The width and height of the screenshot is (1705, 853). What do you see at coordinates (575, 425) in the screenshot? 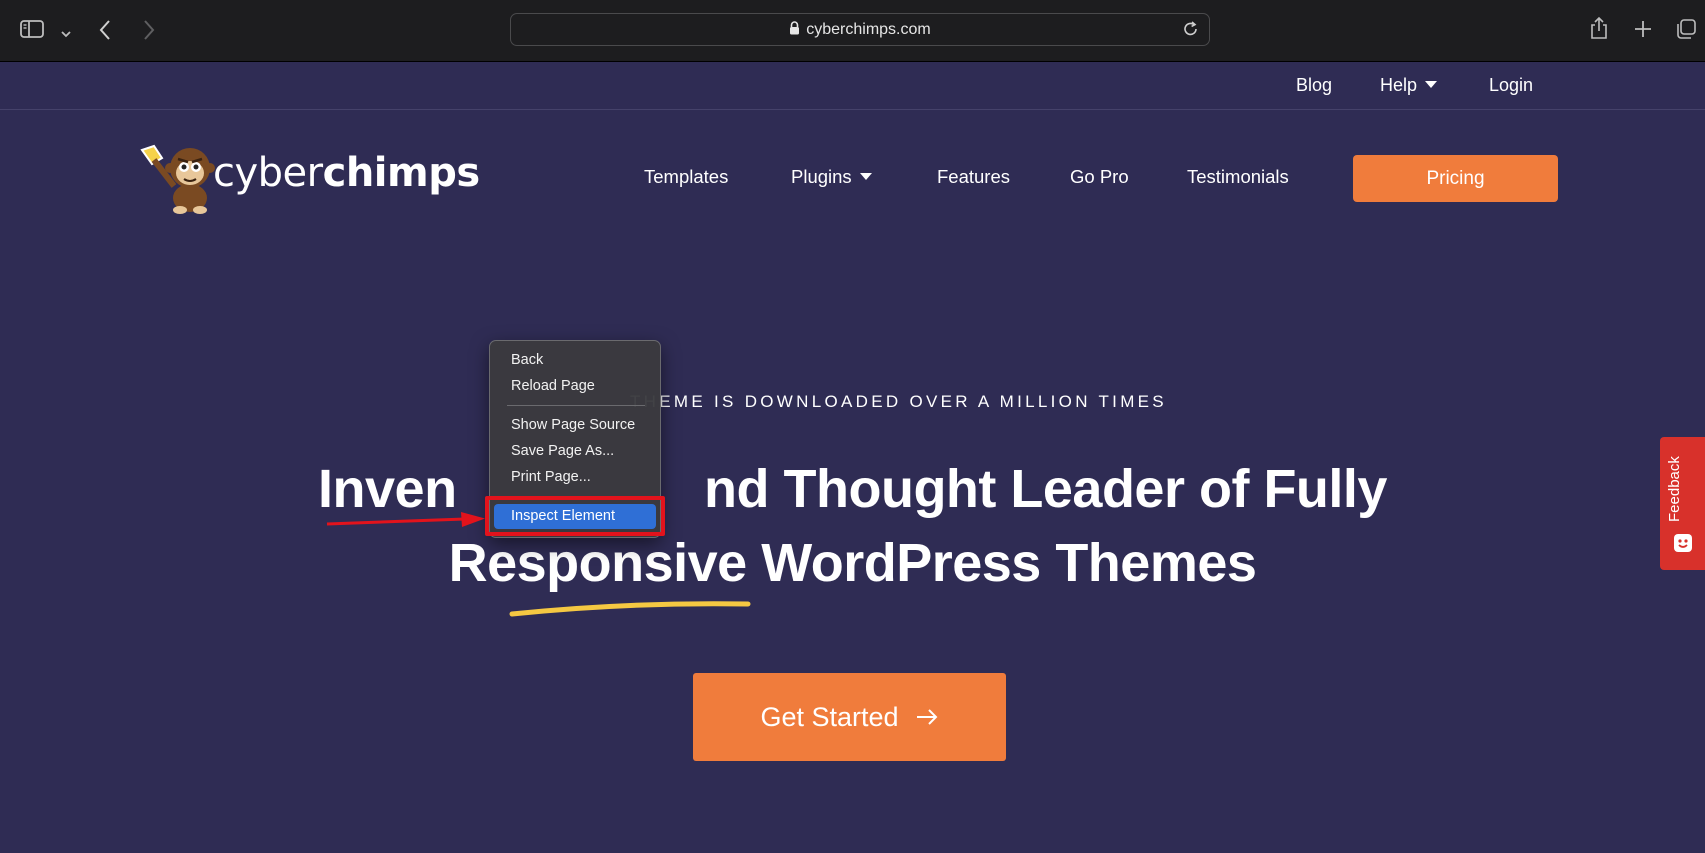
I see `menu-item-show-page-source: Show Page Source` at bounding box center [575, 425].